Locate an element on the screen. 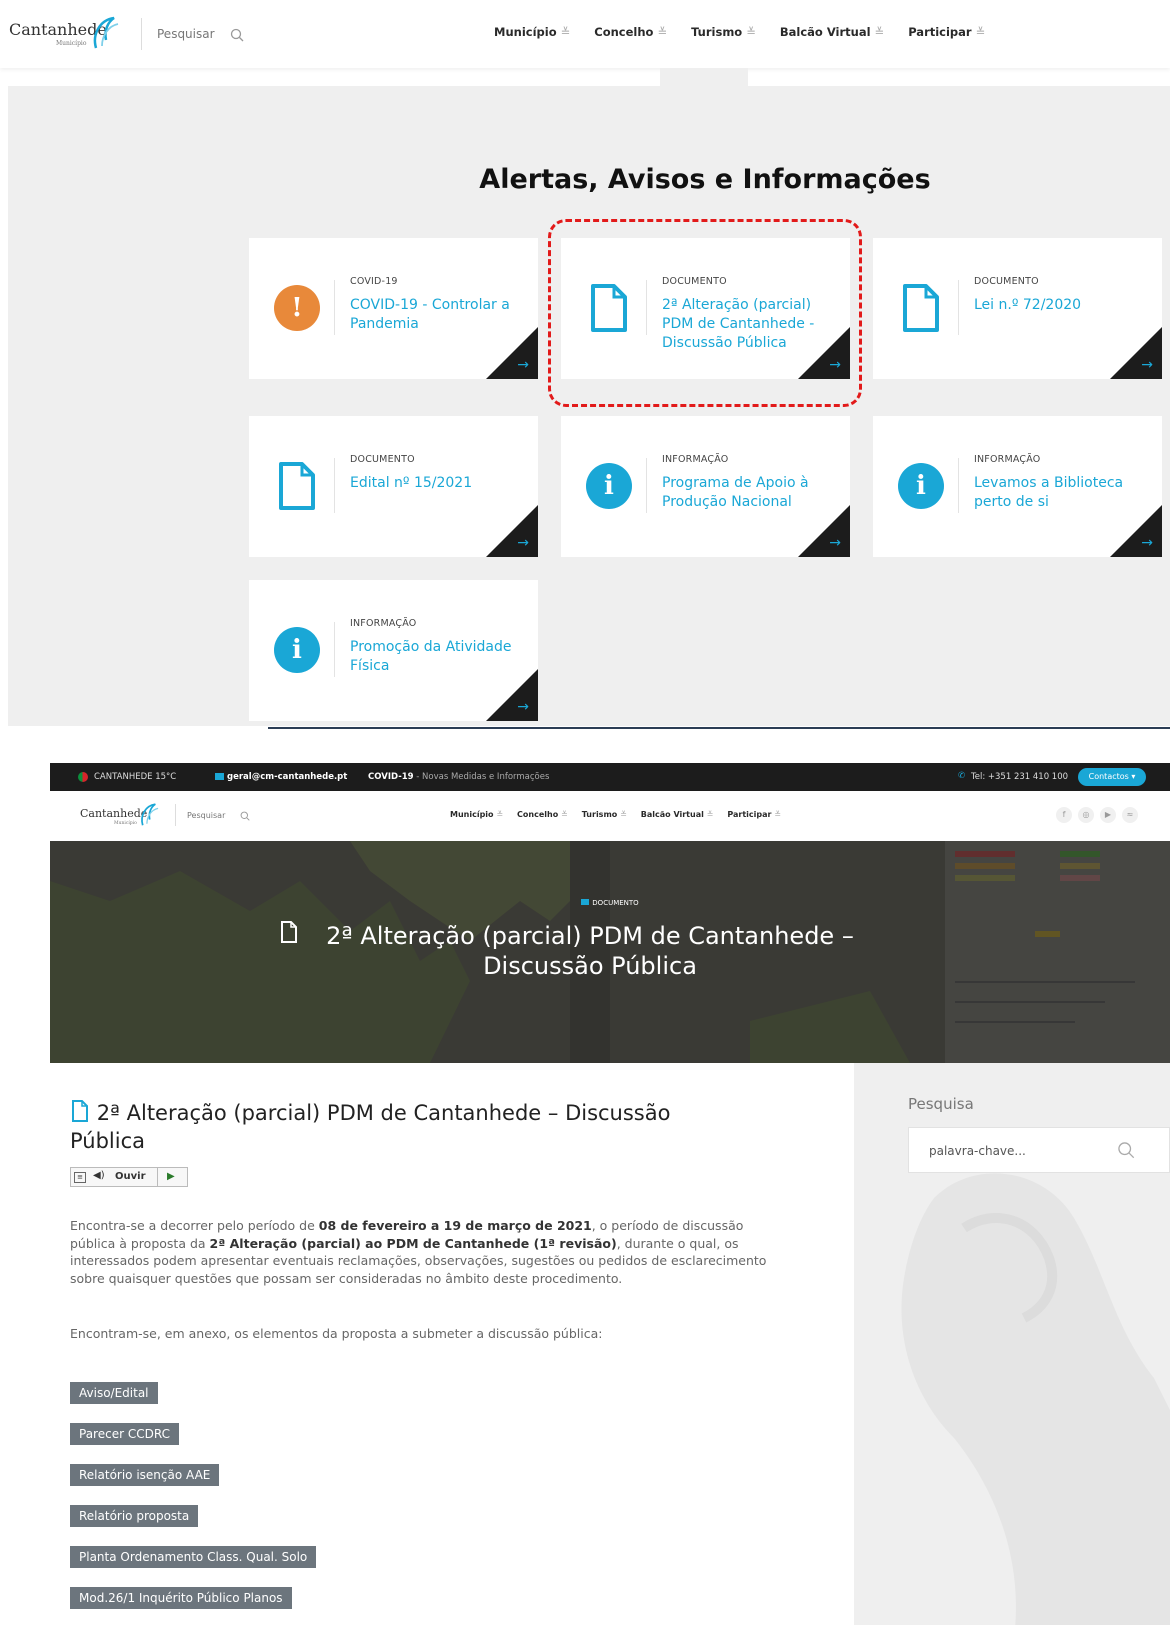  nav-separator is located at coordinates (141, 34).